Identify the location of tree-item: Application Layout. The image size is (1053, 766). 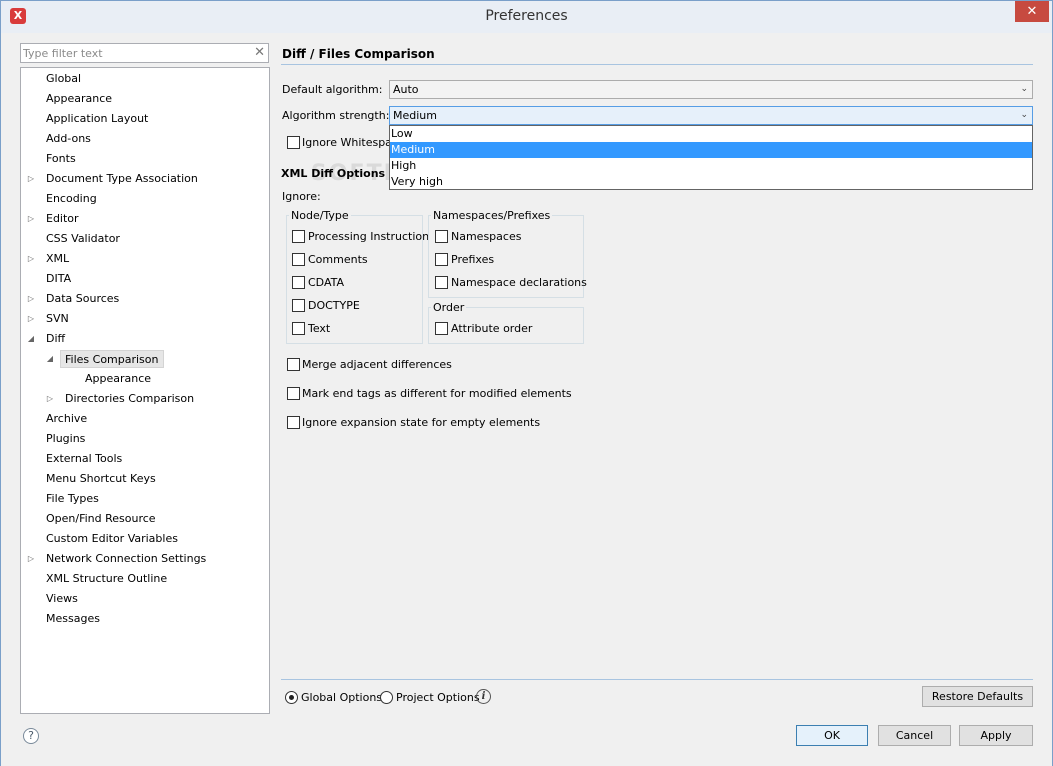
(145, 119).